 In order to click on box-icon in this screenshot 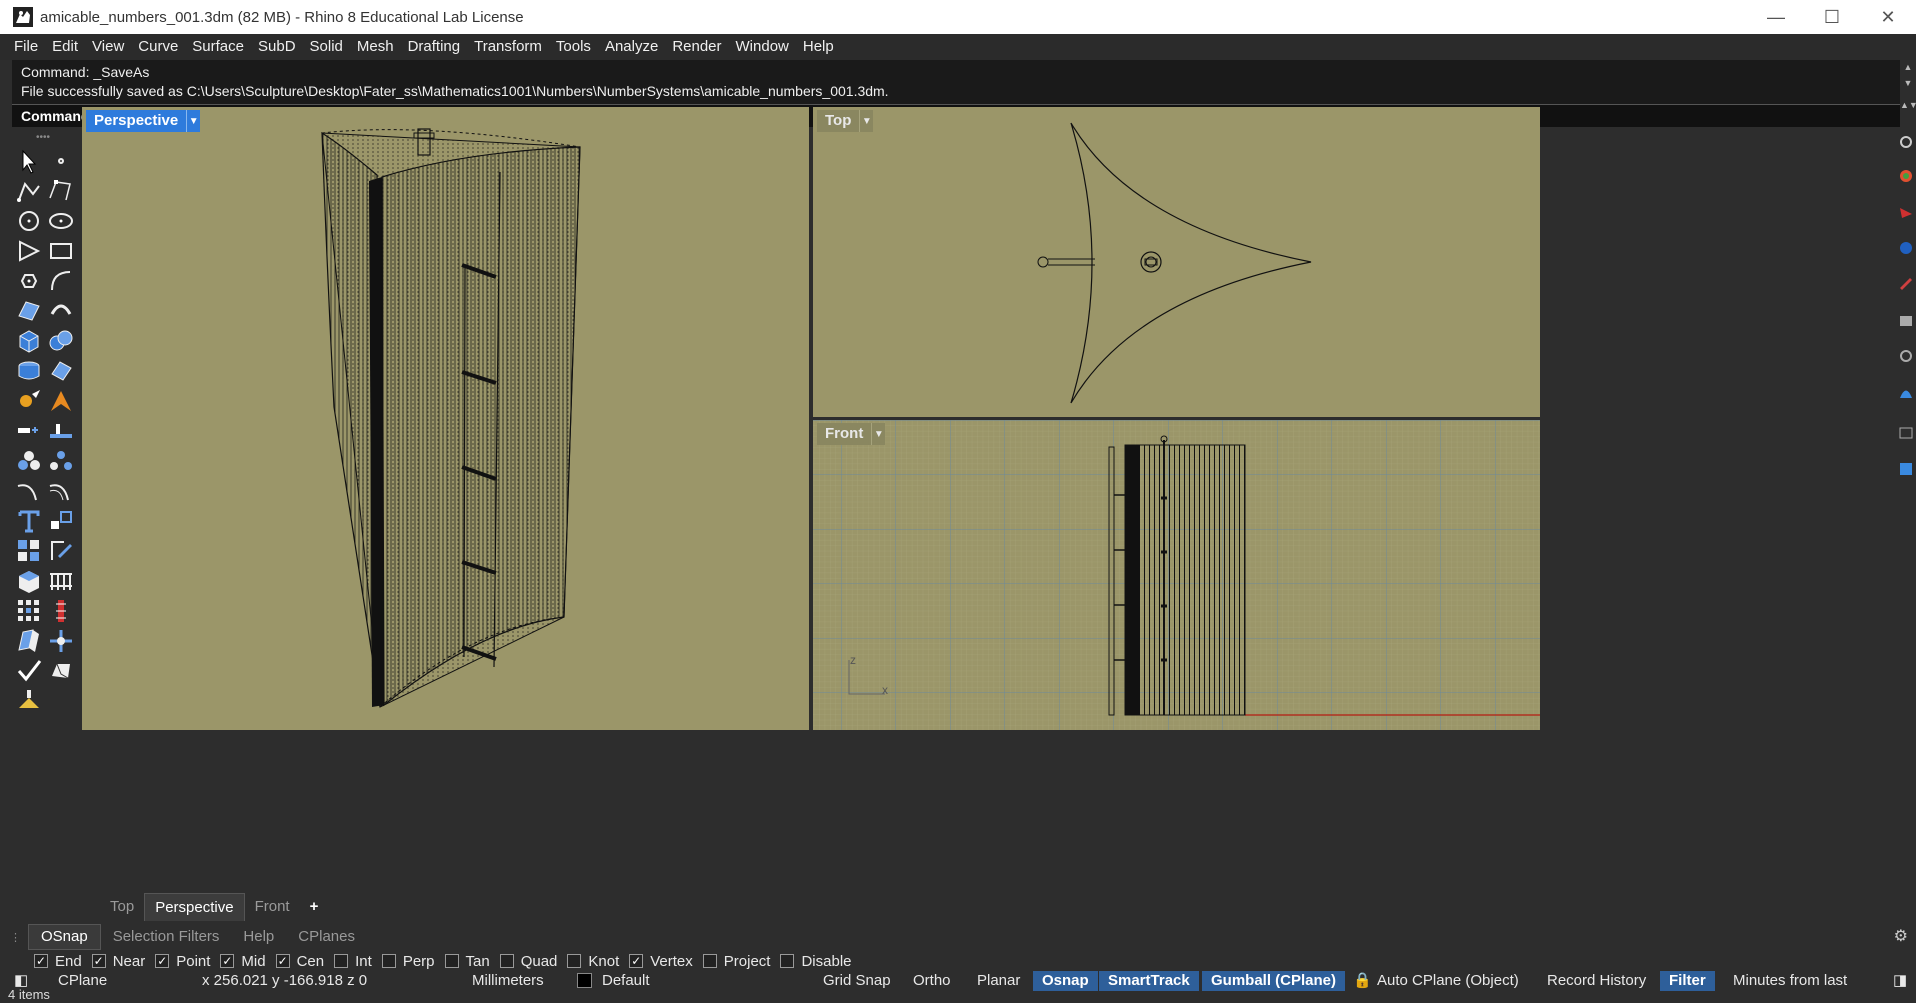, I will do `click(29, 341)`.